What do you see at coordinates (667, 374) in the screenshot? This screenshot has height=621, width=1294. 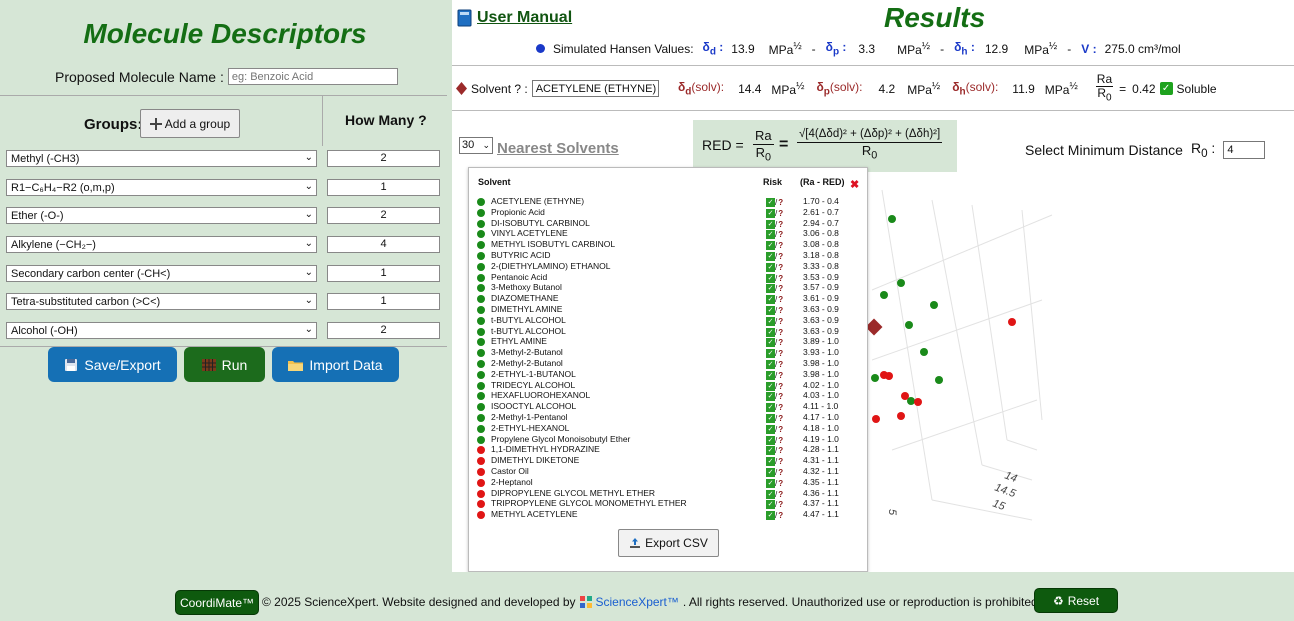 I see `table-row: 2-ETHYL-1-BUTANOL ✓ /? 3.98 - 1.0` at bounding box center [667, 374].